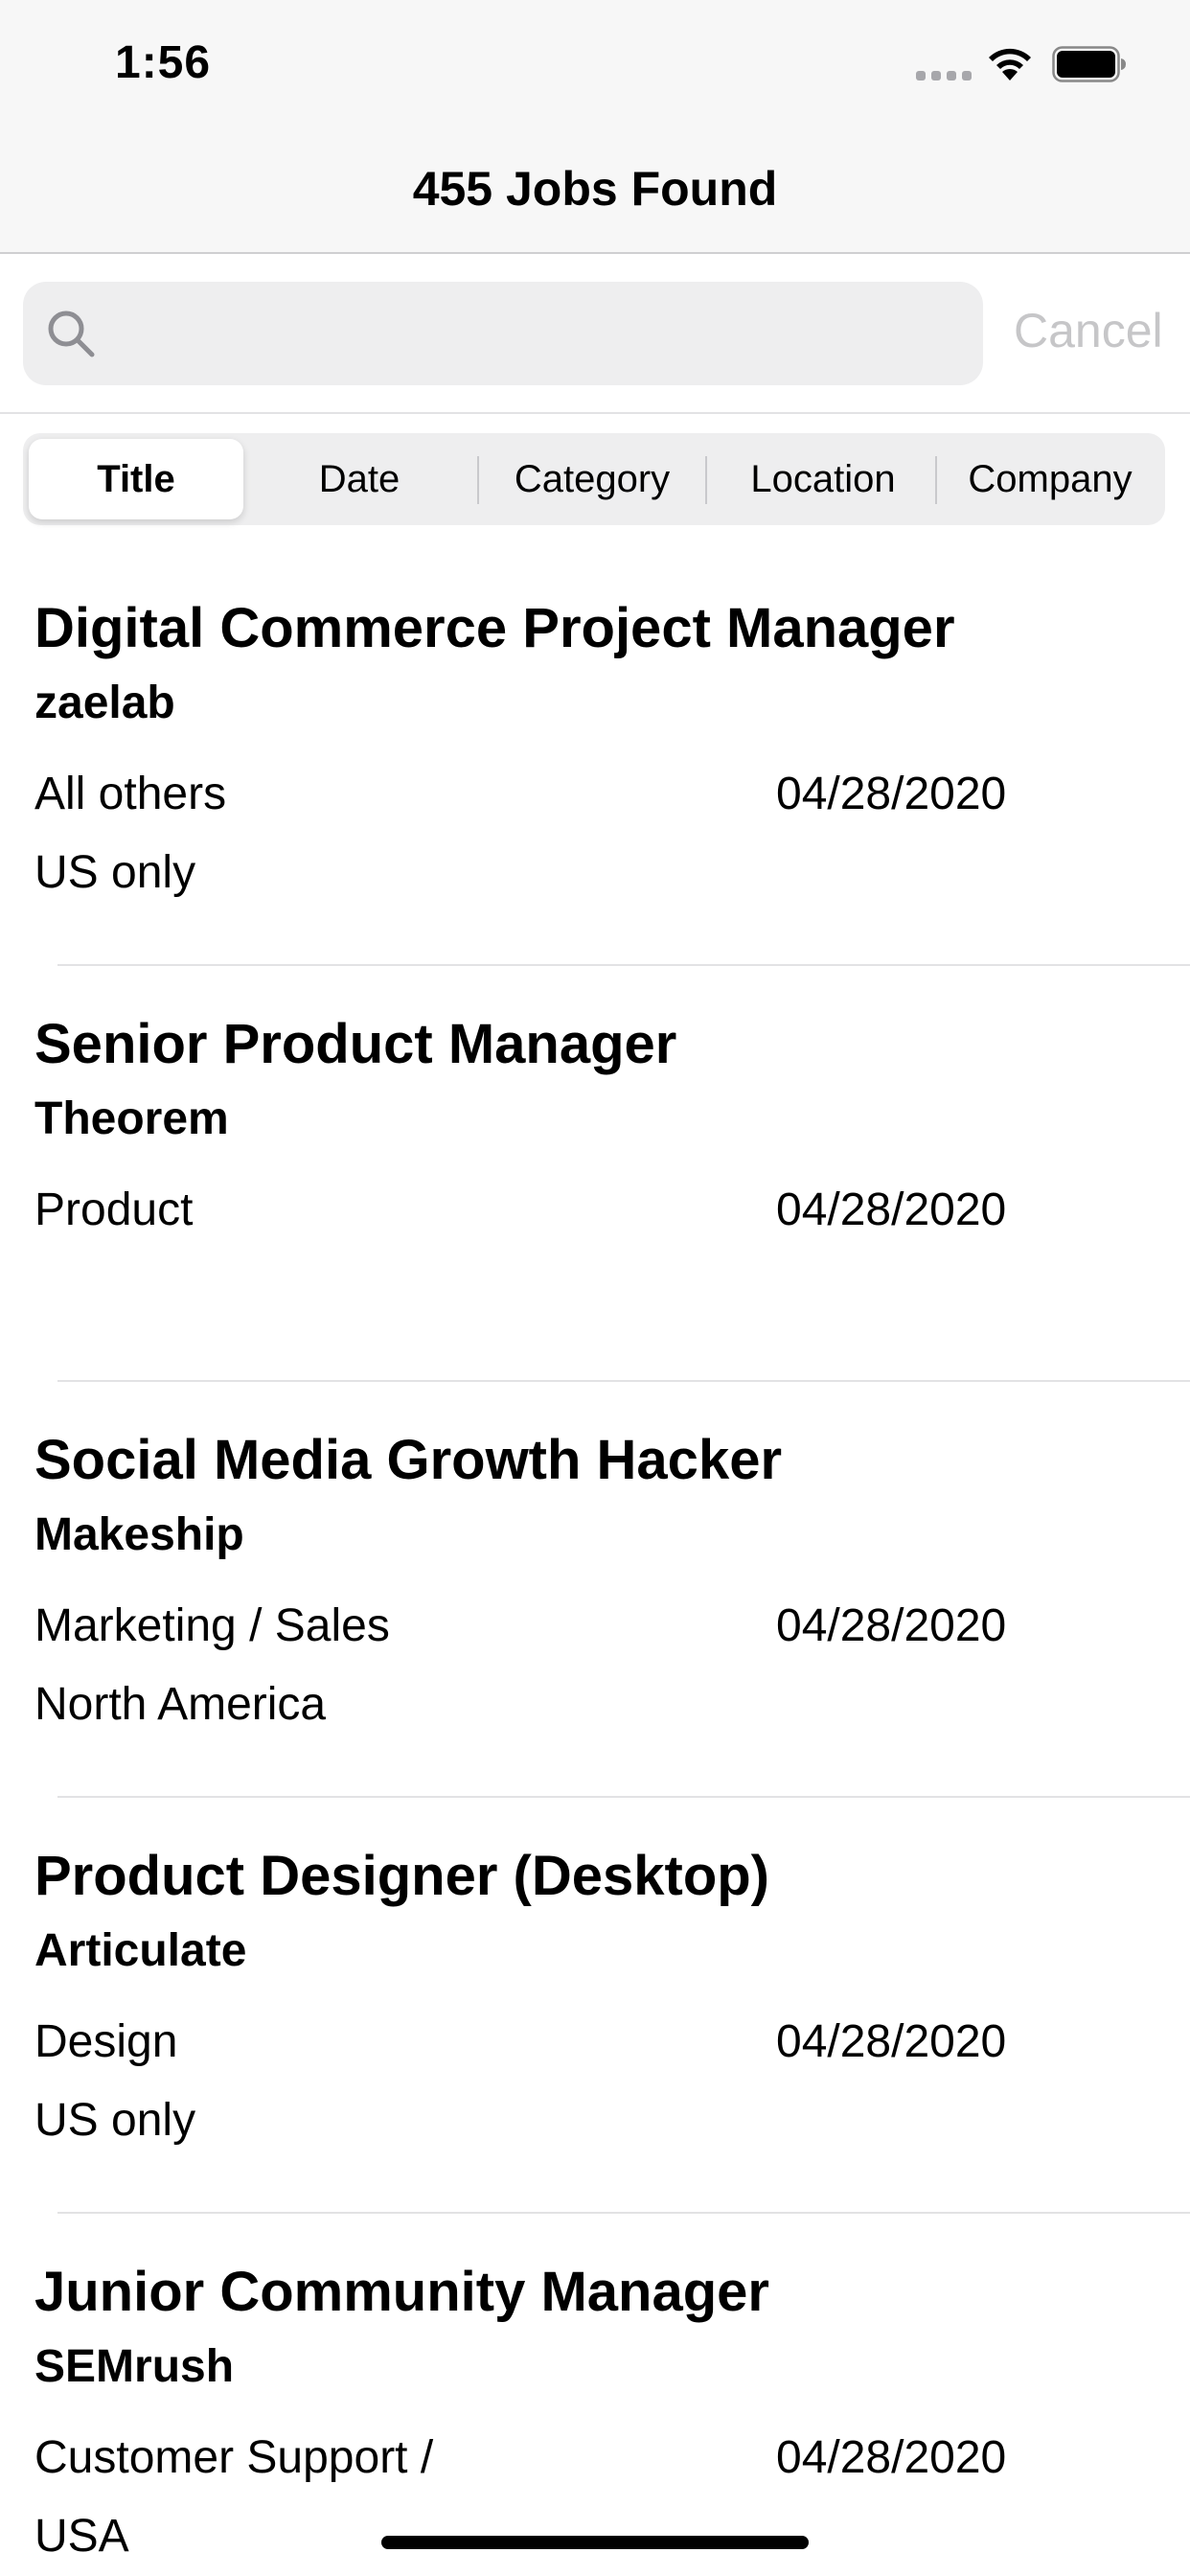  What do you see at coordinates (181, 1704) in the screenshot?
I see `job-location: North America` at bounding box center [181, 1704].